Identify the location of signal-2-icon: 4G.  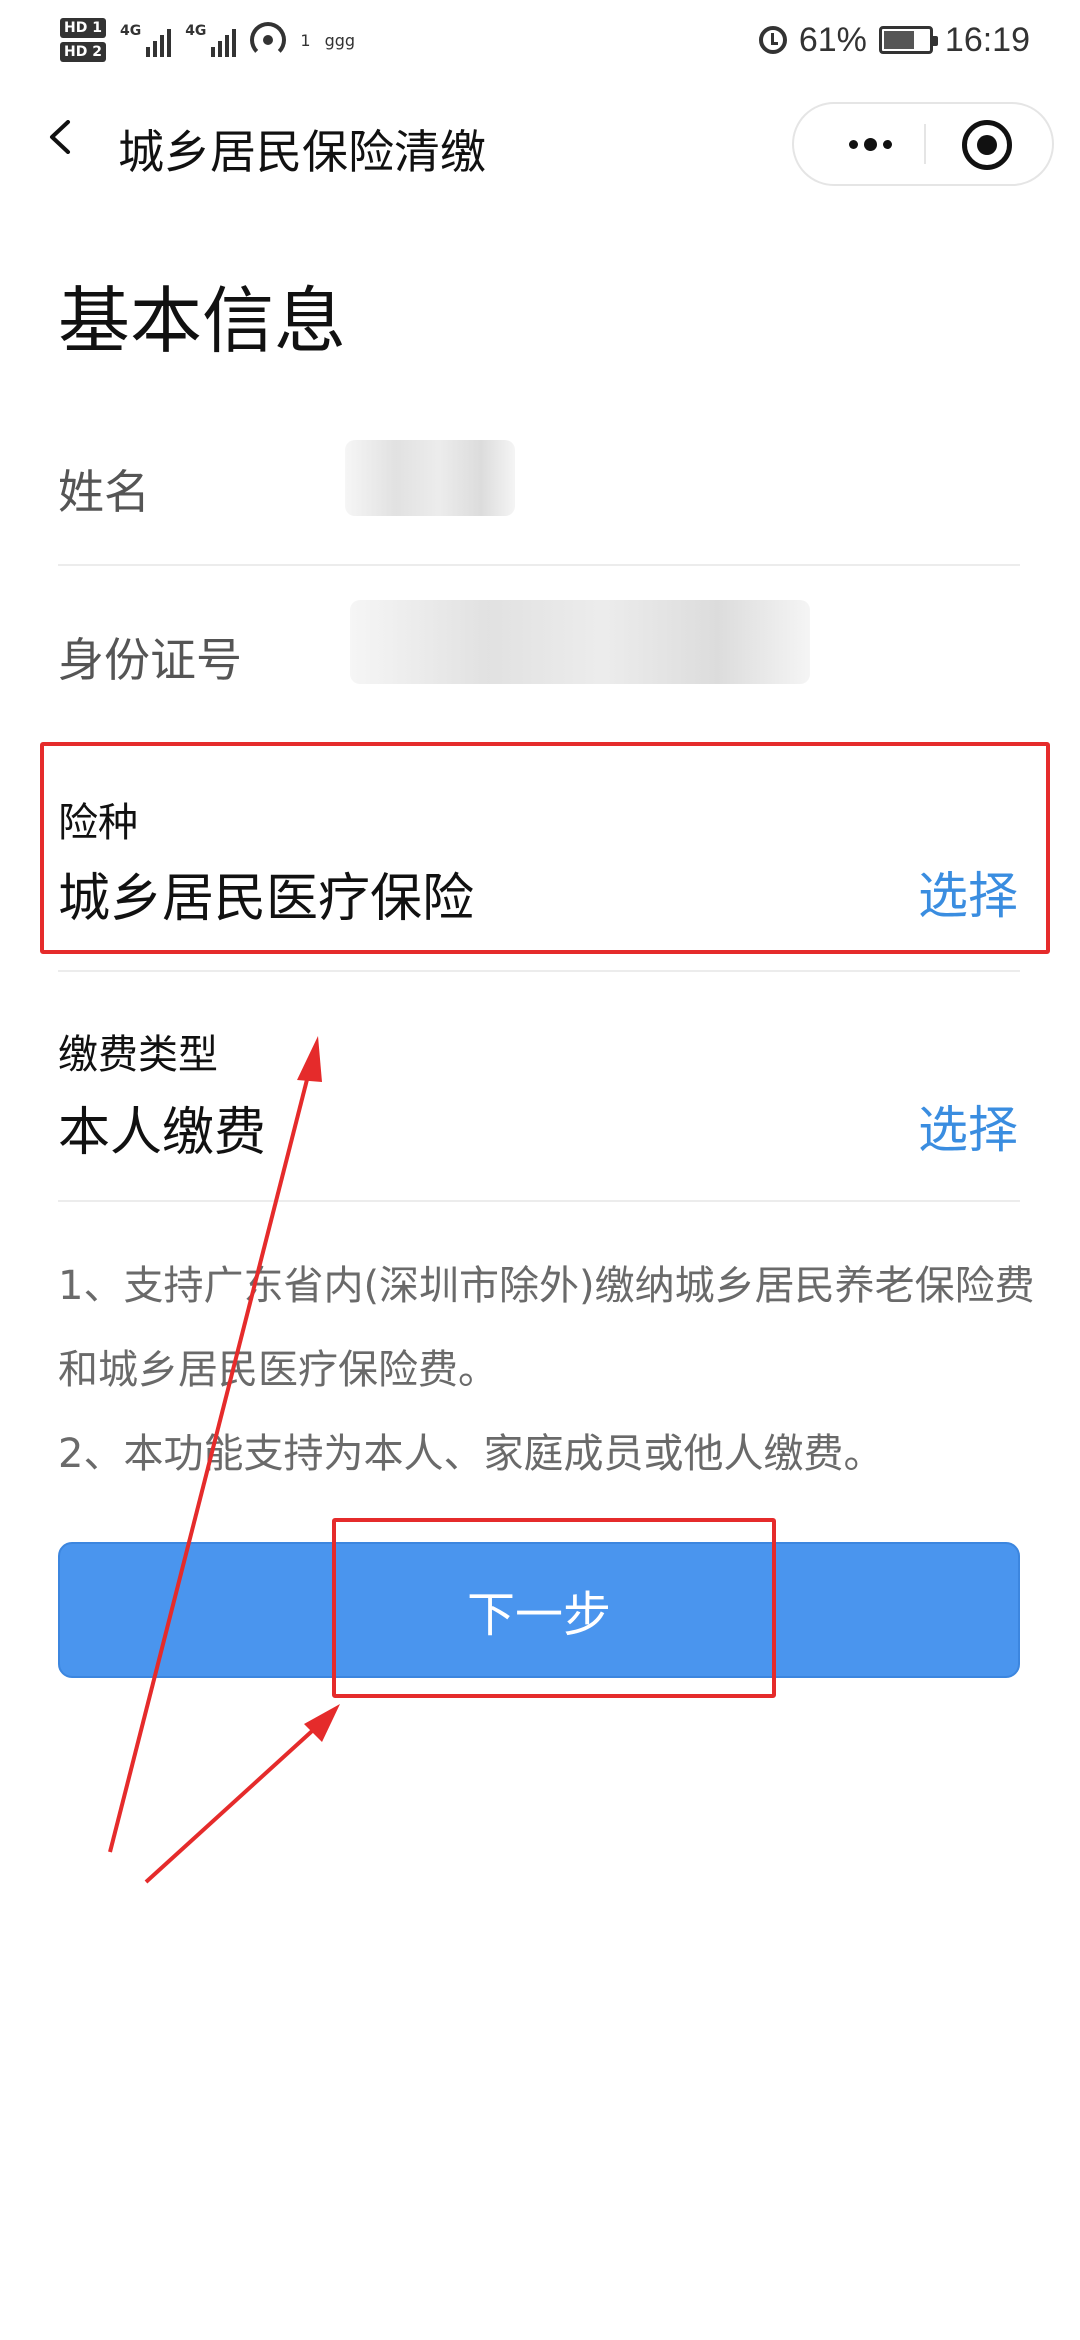
(211, 40).